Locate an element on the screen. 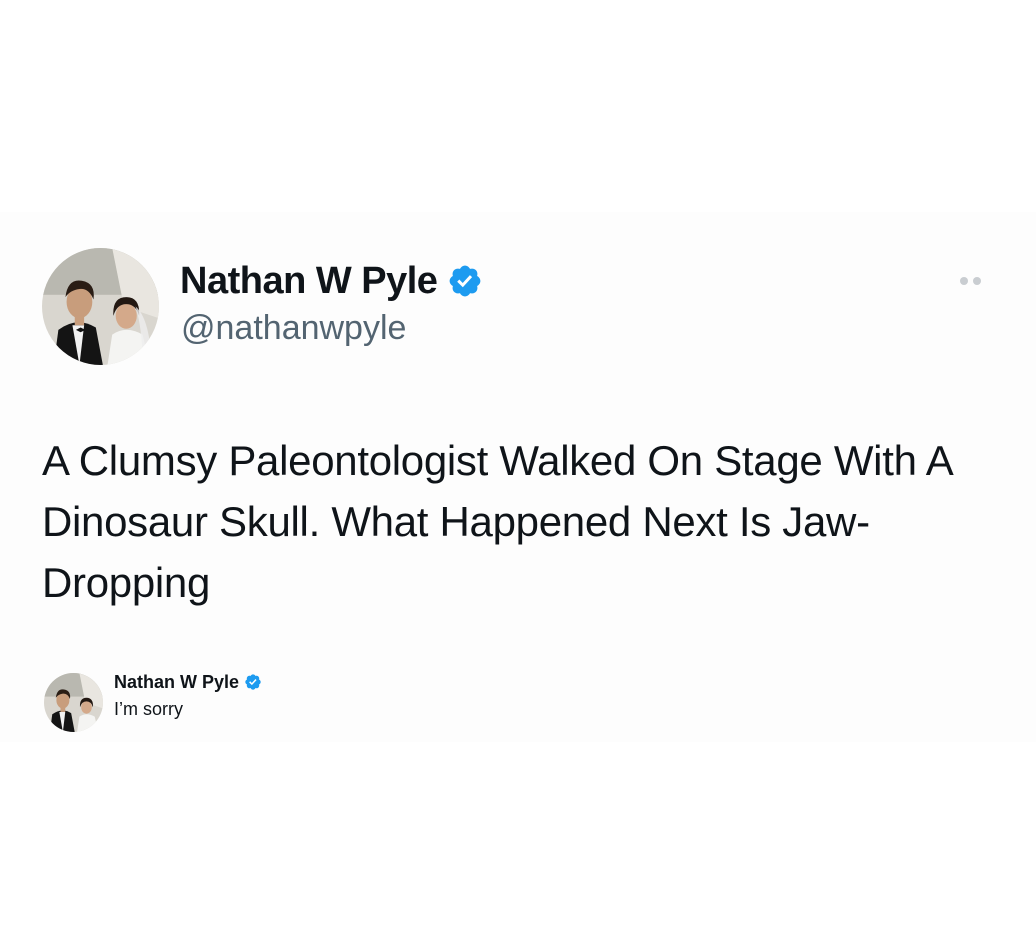 This screenshot has width=1036, height=944. author-name: Nathan W Pyle is located at coordinates (331, 281).